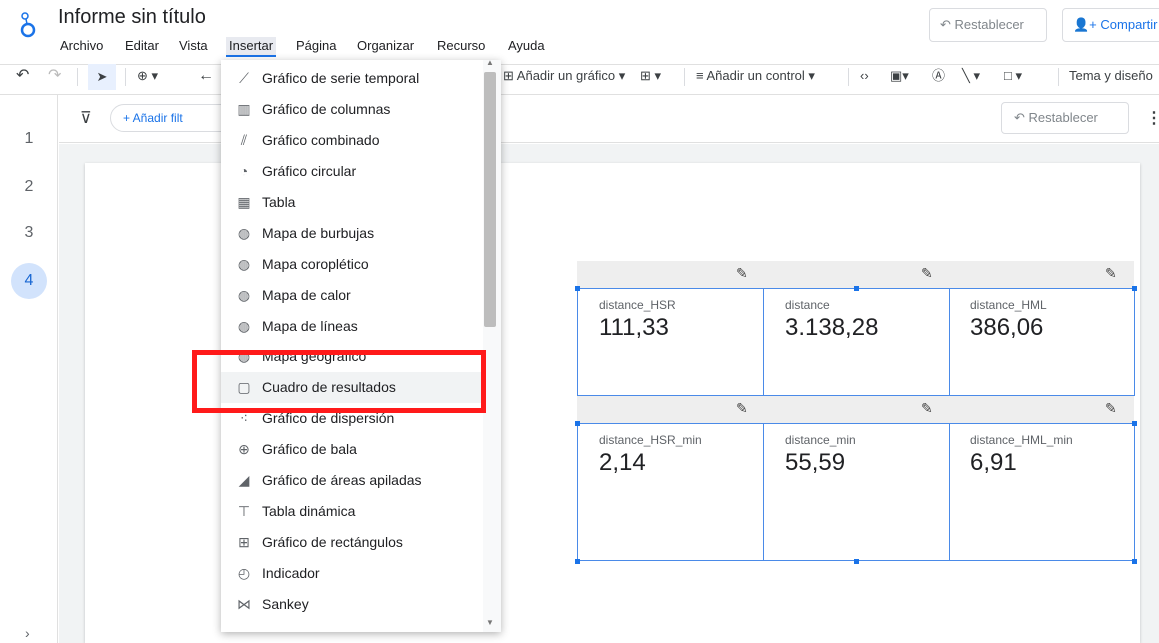 The height and width of the screenshot is (643, 1159). I want to click on menu-archivo: Archivo, so click(81, 47).